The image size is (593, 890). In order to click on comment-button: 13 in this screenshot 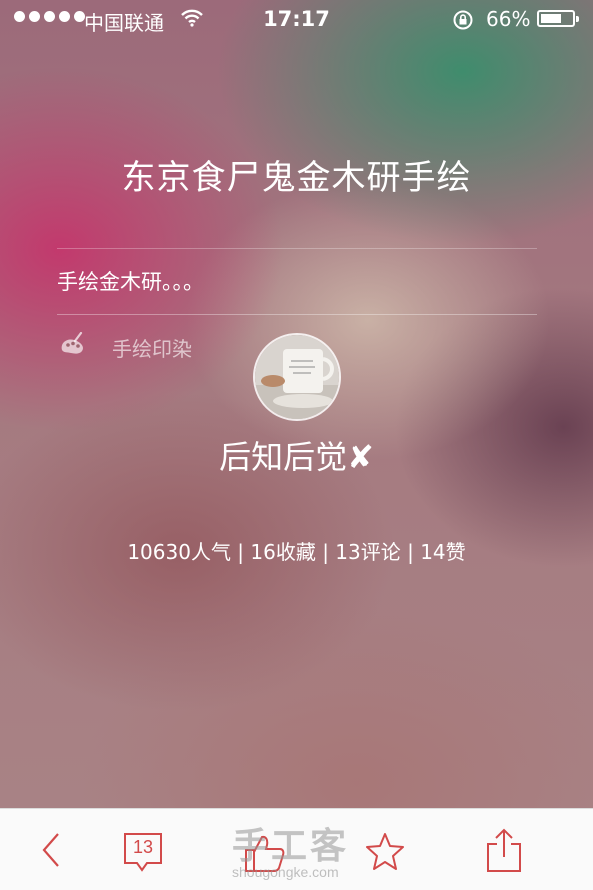, I will do `click(143, 853)`.